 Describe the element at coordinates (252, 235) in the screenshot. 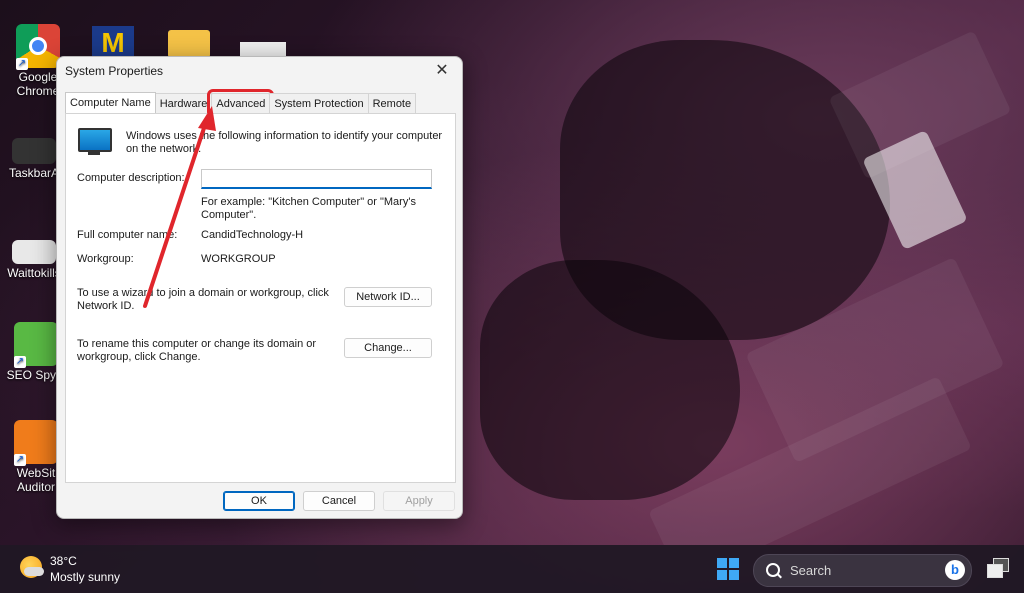

I see `full-computer-name-value: CandidTechnology-H` at that location.